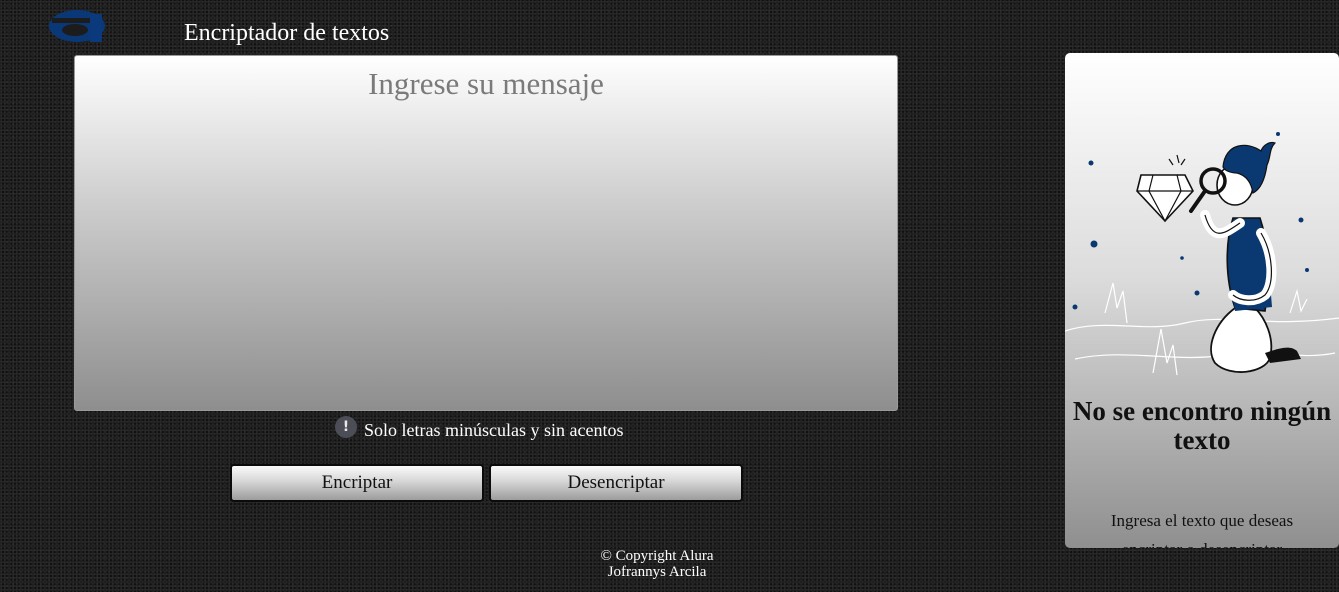 The image size is (1339, 592). What do you see at coordinates (494, 429) in the screenshot?
I see `hint-text: Solo letras minúsculas y sin acentos` at bounding box center [494, 429].